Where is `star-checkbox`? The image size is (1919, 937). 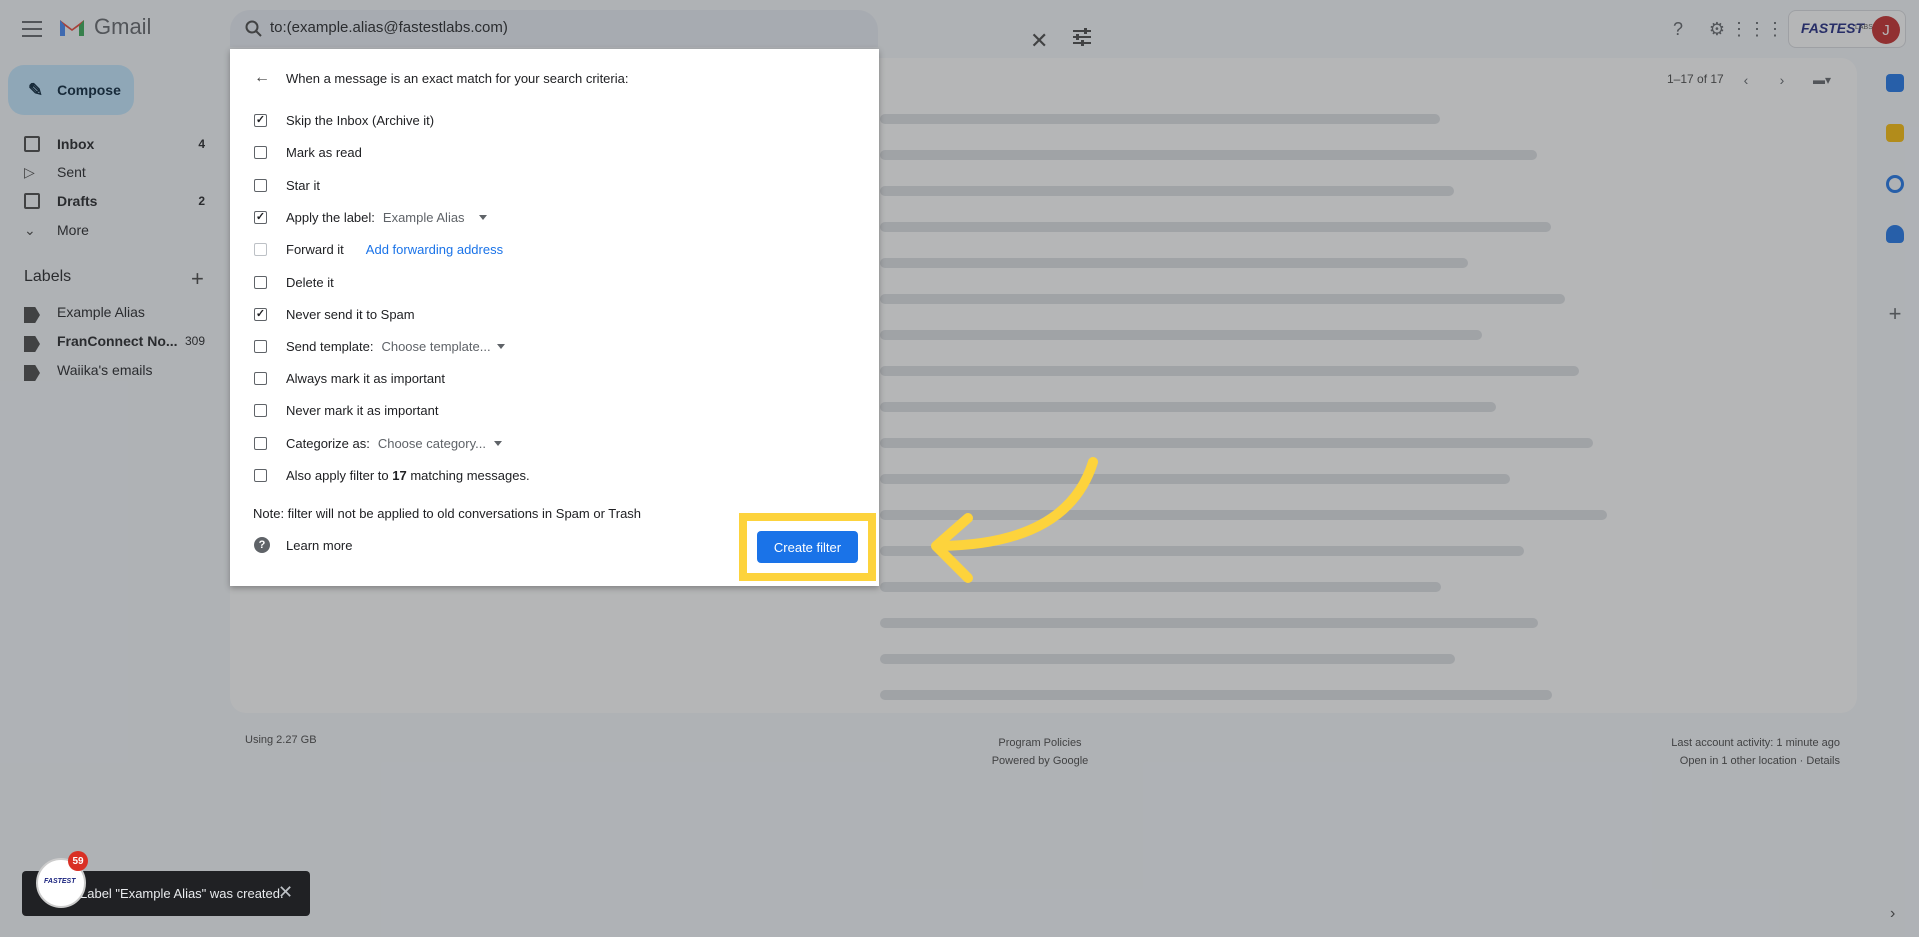
star-checkbox is located at coordinates (260, 185).